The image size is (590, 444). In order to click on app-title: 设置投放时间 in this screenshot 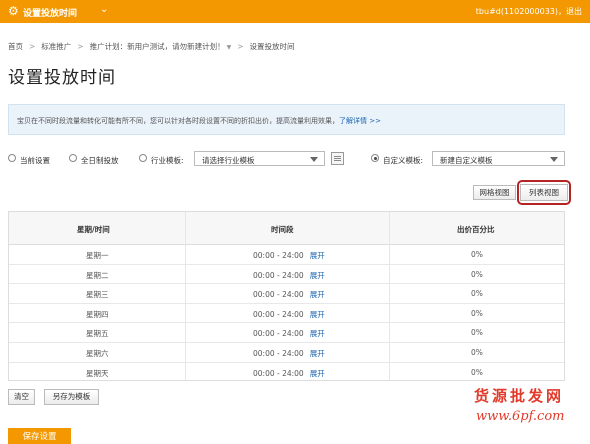, I will do `click(50, 12)`.